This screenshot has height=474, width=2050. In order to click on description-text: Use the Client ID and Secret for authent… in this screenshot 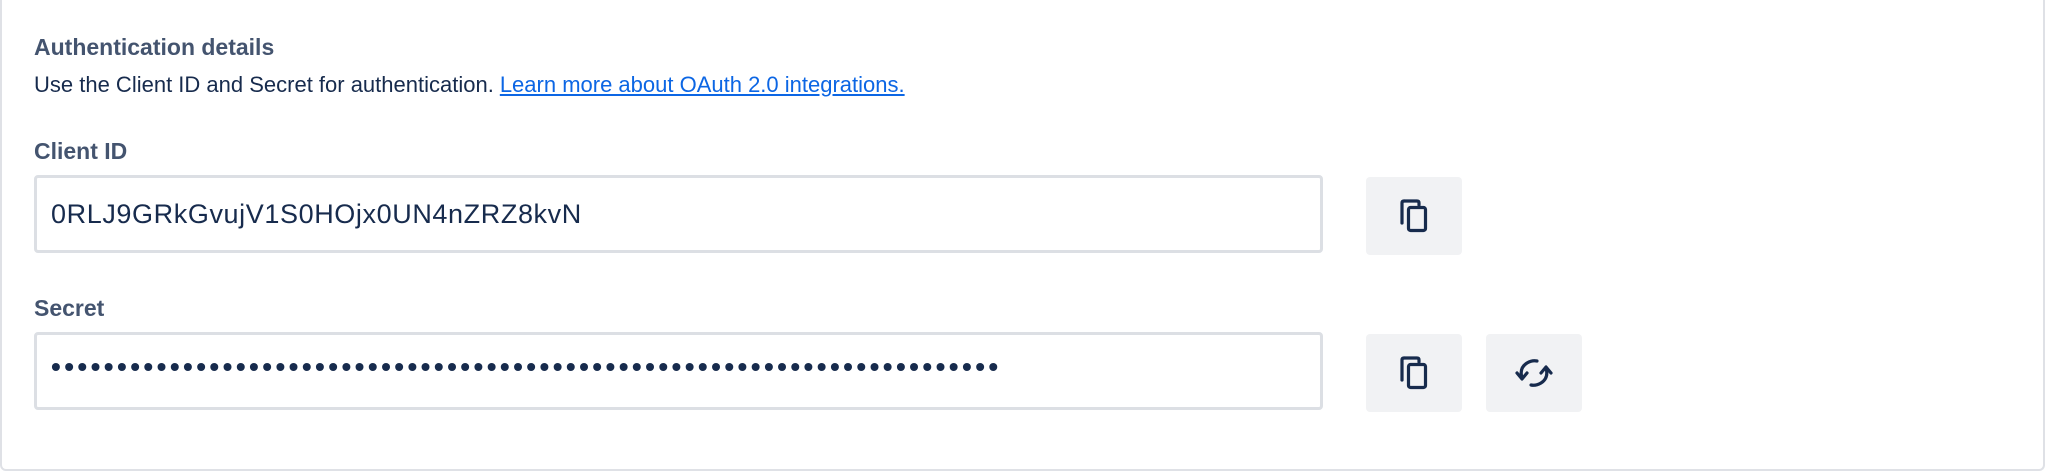, I will do `click(264, 84)`.